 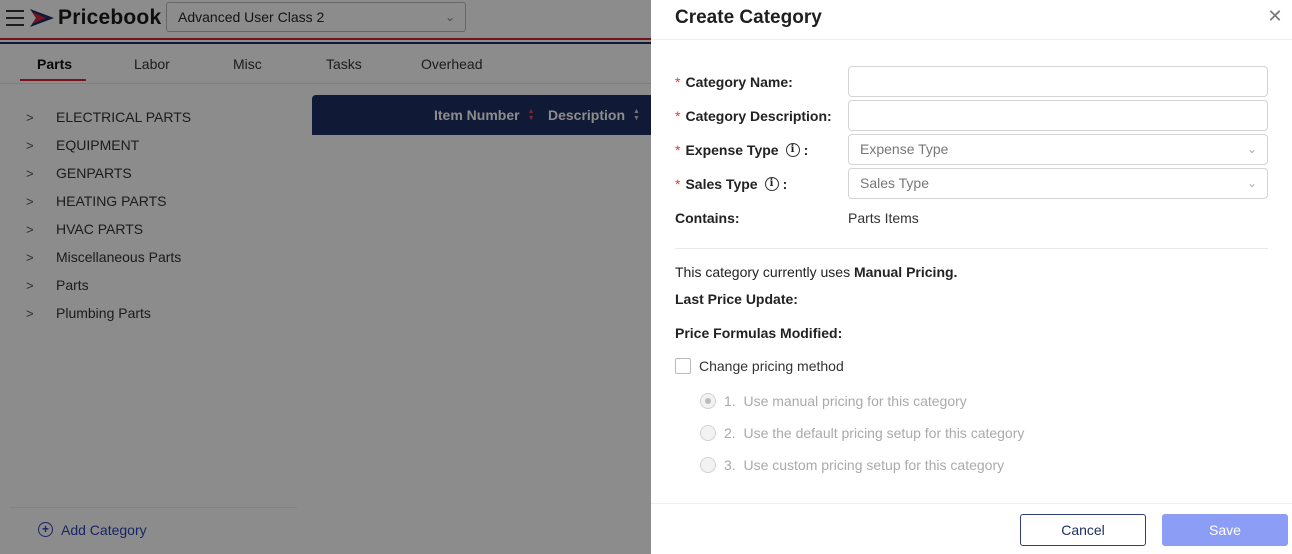 I want to click on sales-type-placeholder: Sales Type, so click(x=895, y=183).